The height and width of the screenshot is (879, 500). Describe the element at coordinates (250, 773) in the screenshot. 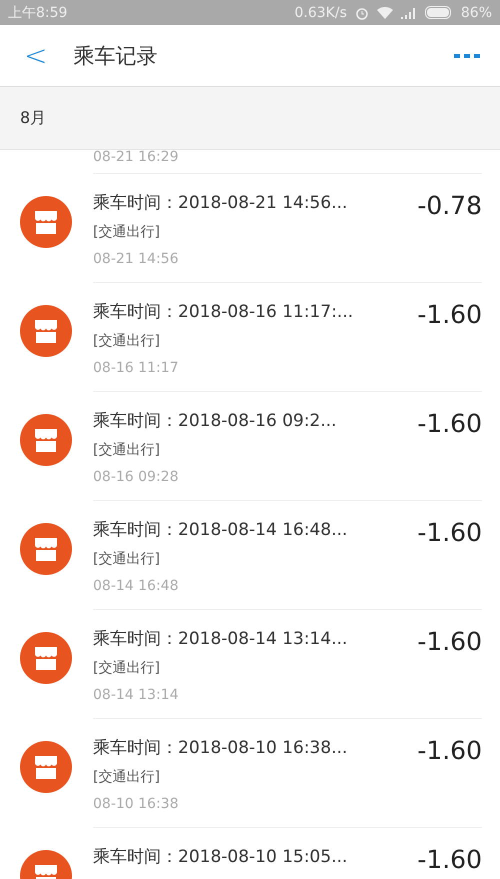

I see `record-row: 乘车时间：2018-08-10 16:38... [交通出行] 08-10 16:38 -1.60` at that location.